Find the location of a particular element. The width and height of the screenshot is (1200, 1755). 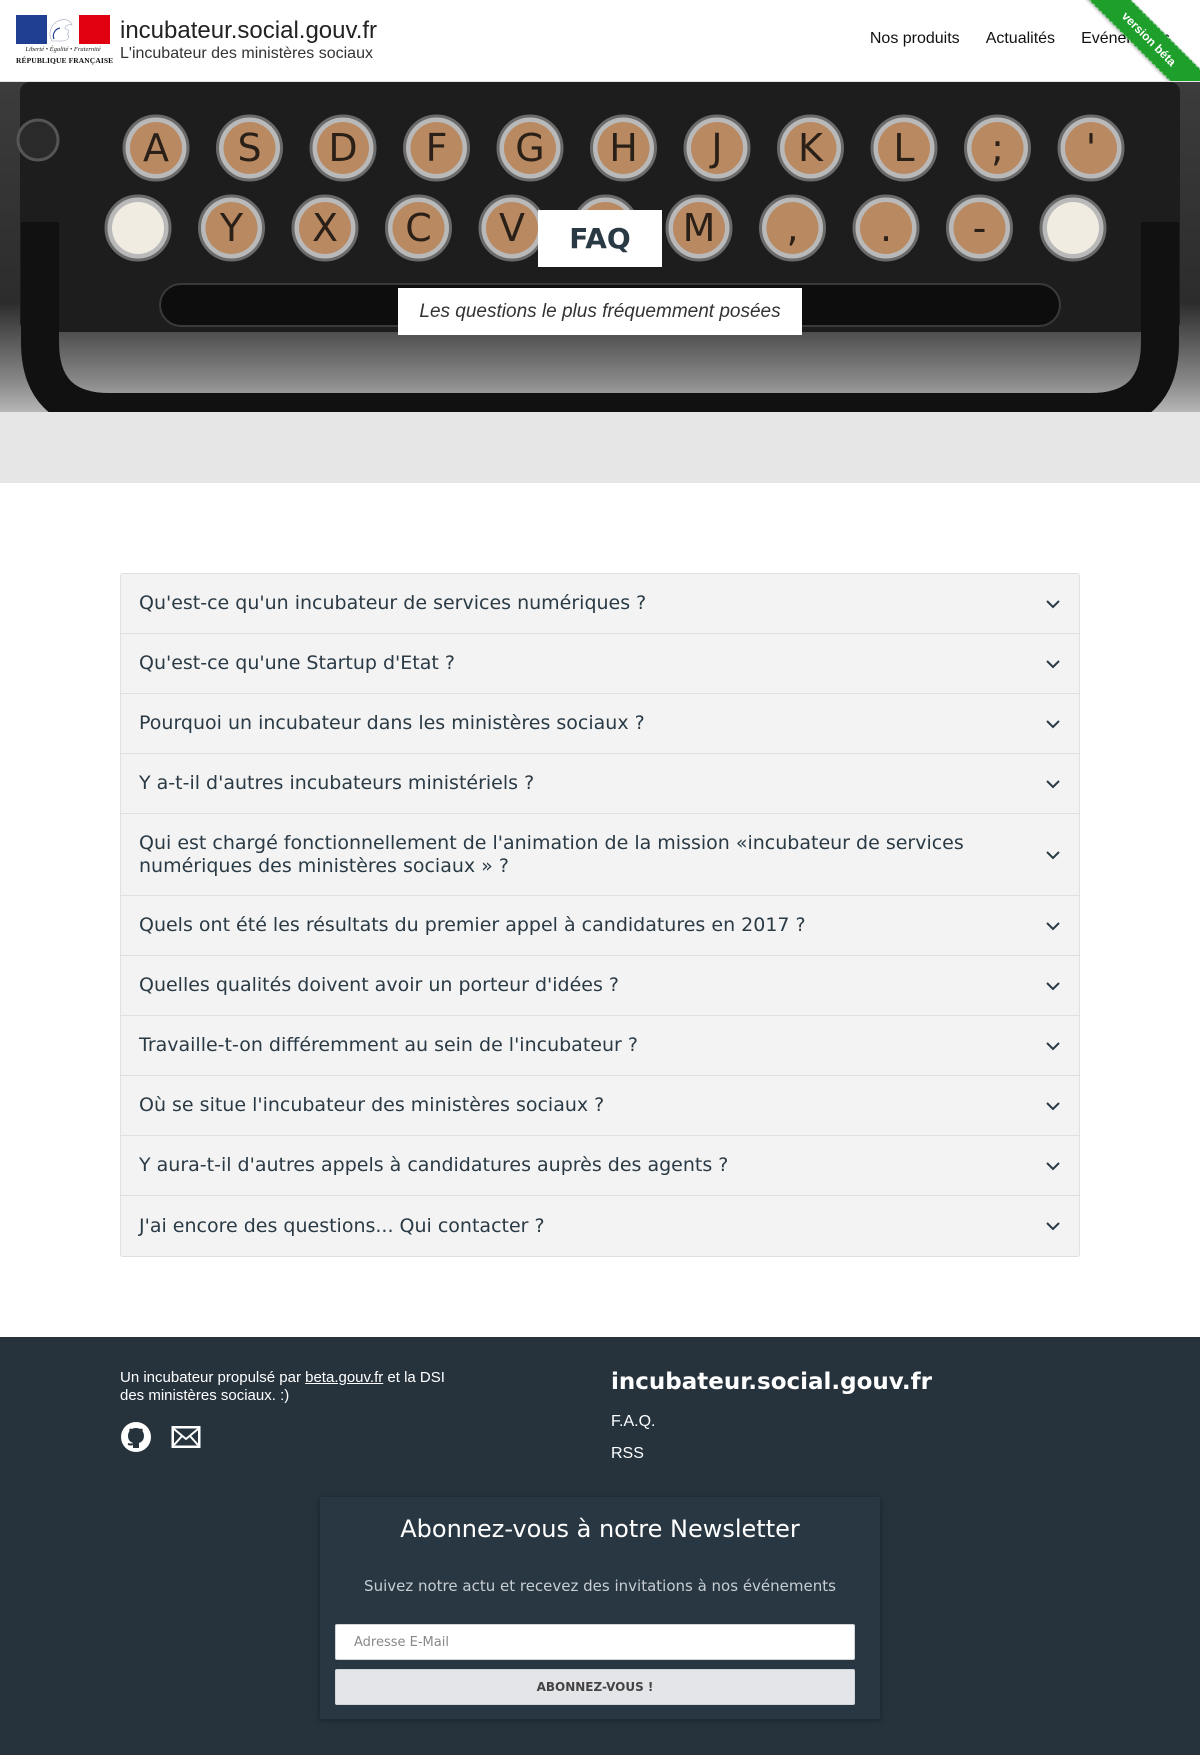

typewriter-key: M is located at coordinates (699, 228).